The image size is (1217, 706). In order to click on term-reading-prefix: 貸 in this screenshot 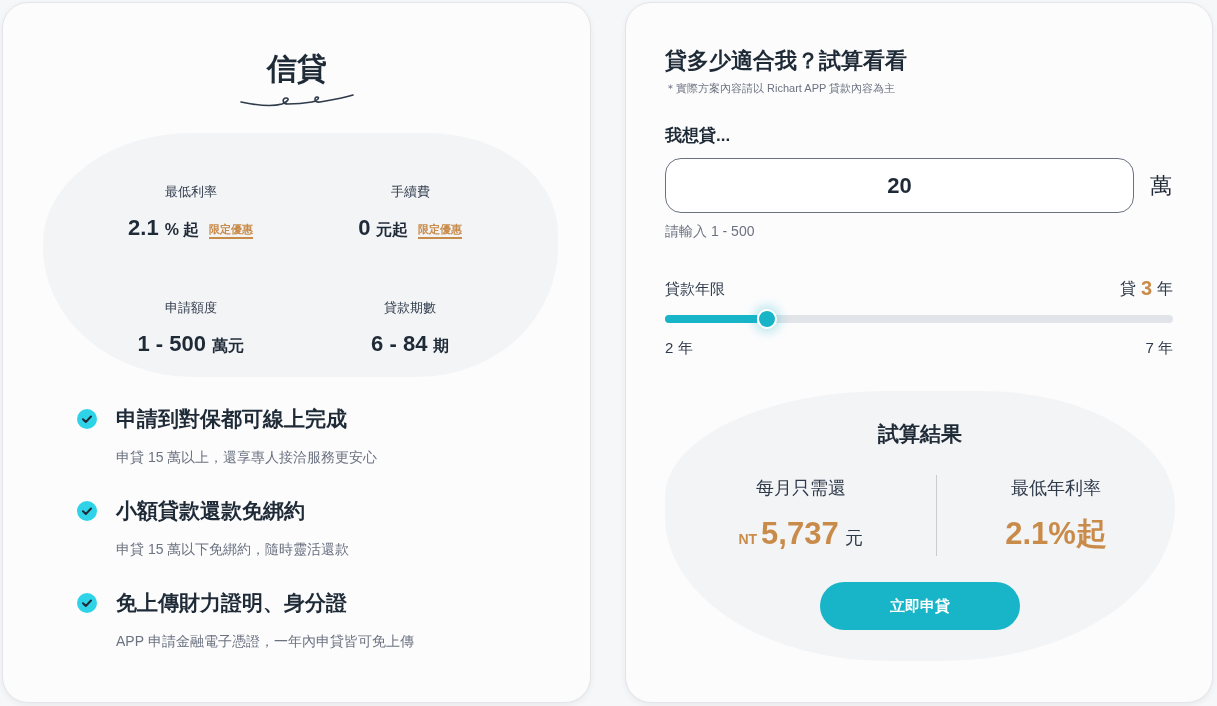, I will do `click(1127, 289)`.